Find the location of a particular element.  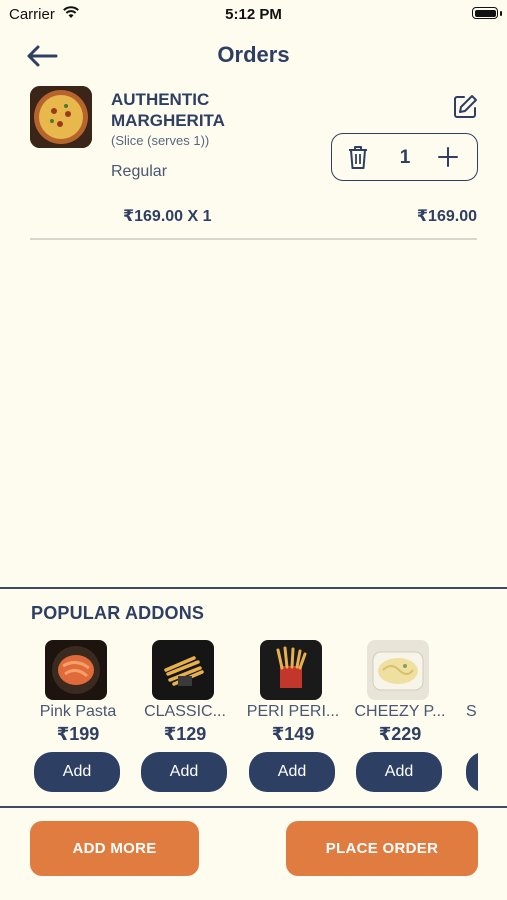

addon-price: ₹229 is located at coordinates (400, 734).